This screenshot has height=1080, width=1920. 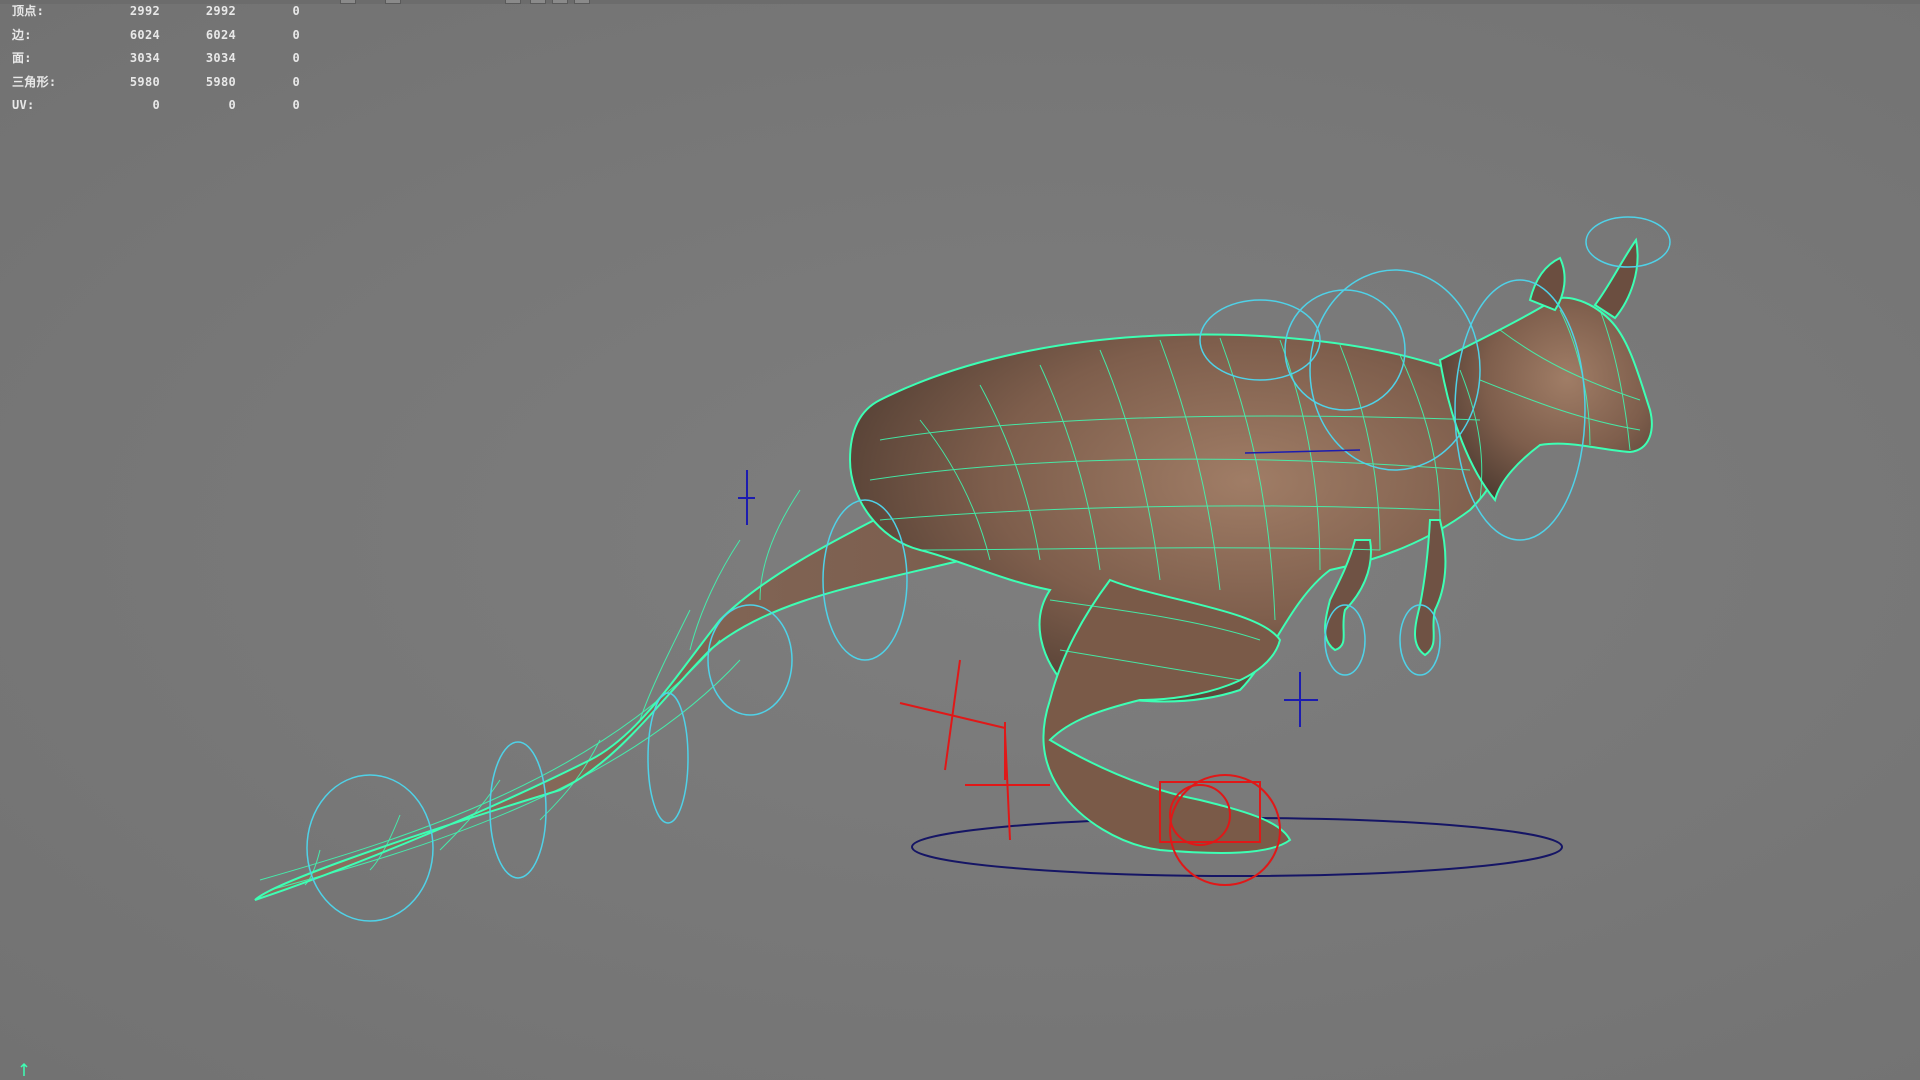 What do you see at coordinates (24, 1069) in the screenshot?
I see `axis-y-icon` at bounding box center [24, 1069].